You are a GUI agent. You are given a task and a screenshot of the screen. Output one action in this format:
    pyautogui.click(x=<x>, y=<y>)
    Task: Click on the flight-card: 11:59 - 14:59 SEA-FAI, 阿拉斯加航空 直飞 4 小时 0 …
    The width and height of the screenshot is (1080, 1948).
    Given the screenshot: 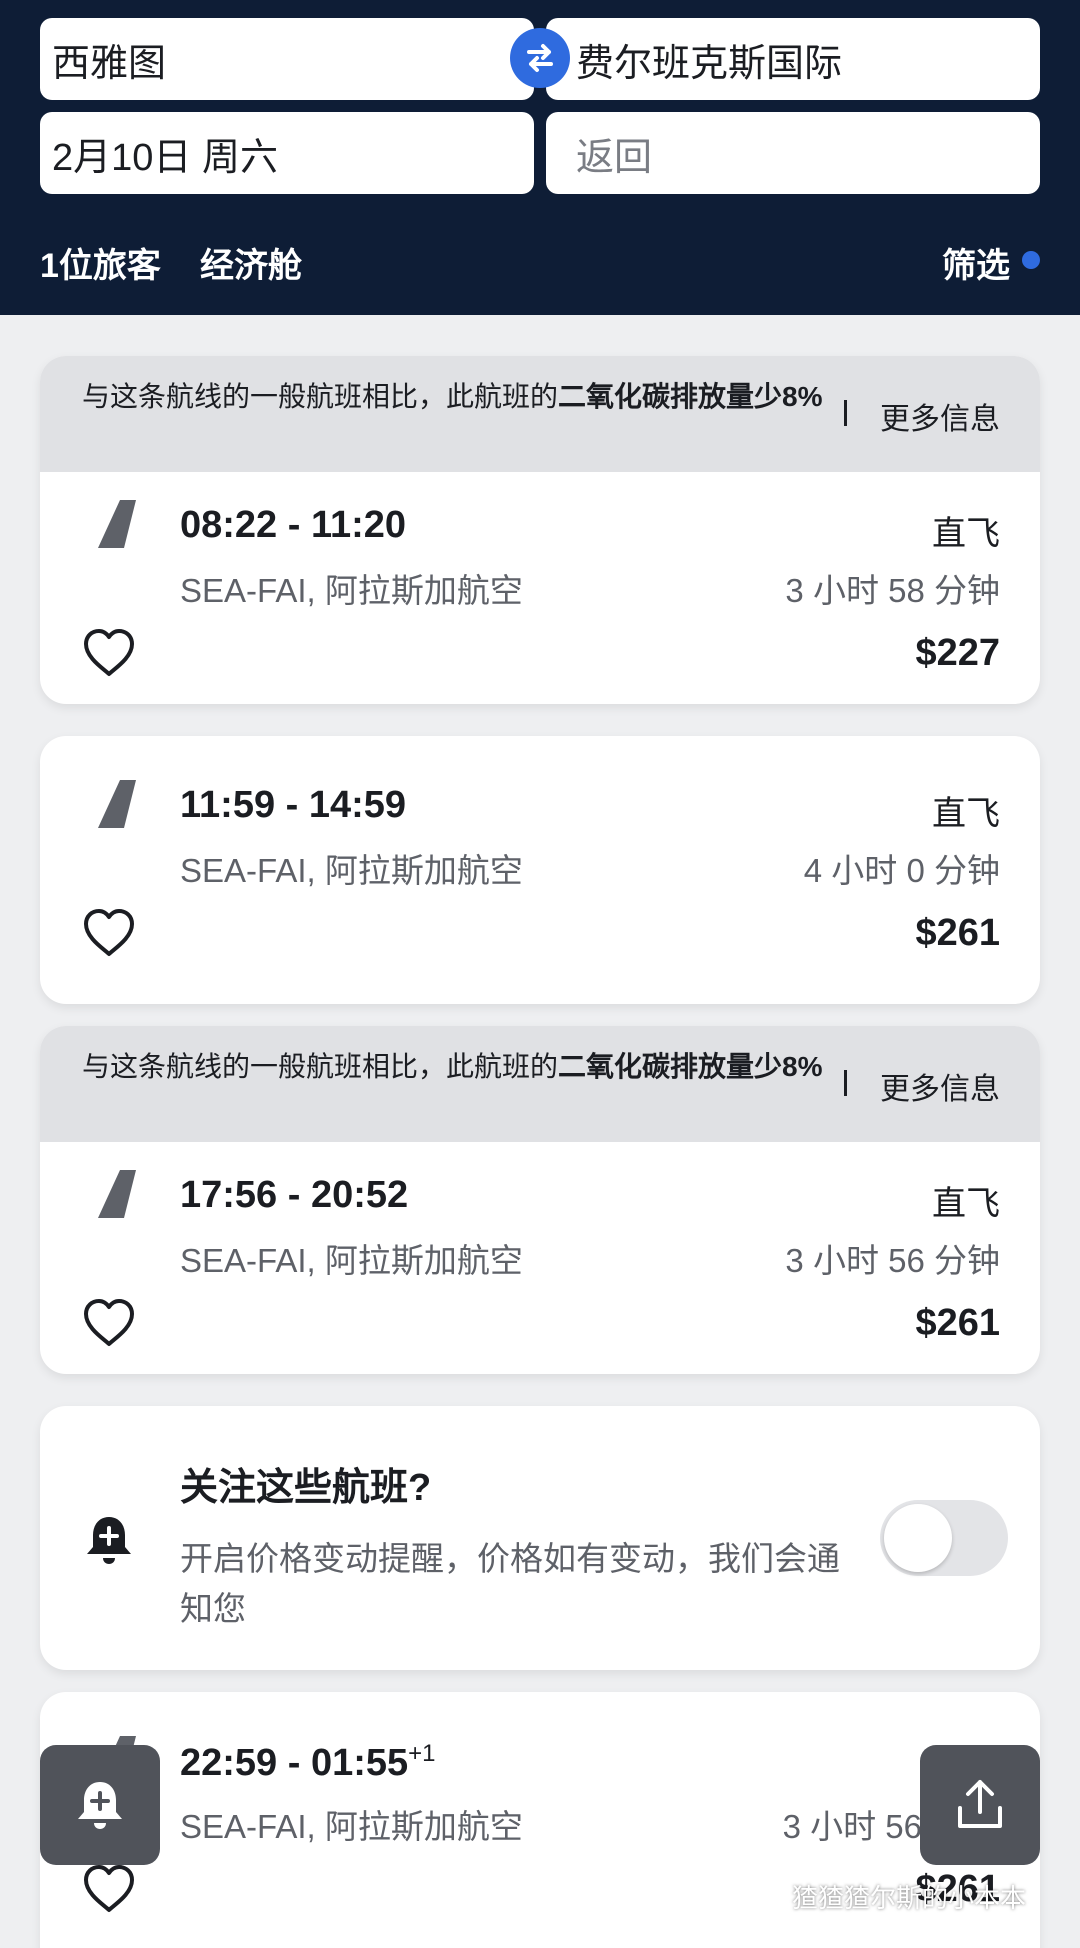 What is the action you would take?
    pyautogui.click(x=540, y=870)
    